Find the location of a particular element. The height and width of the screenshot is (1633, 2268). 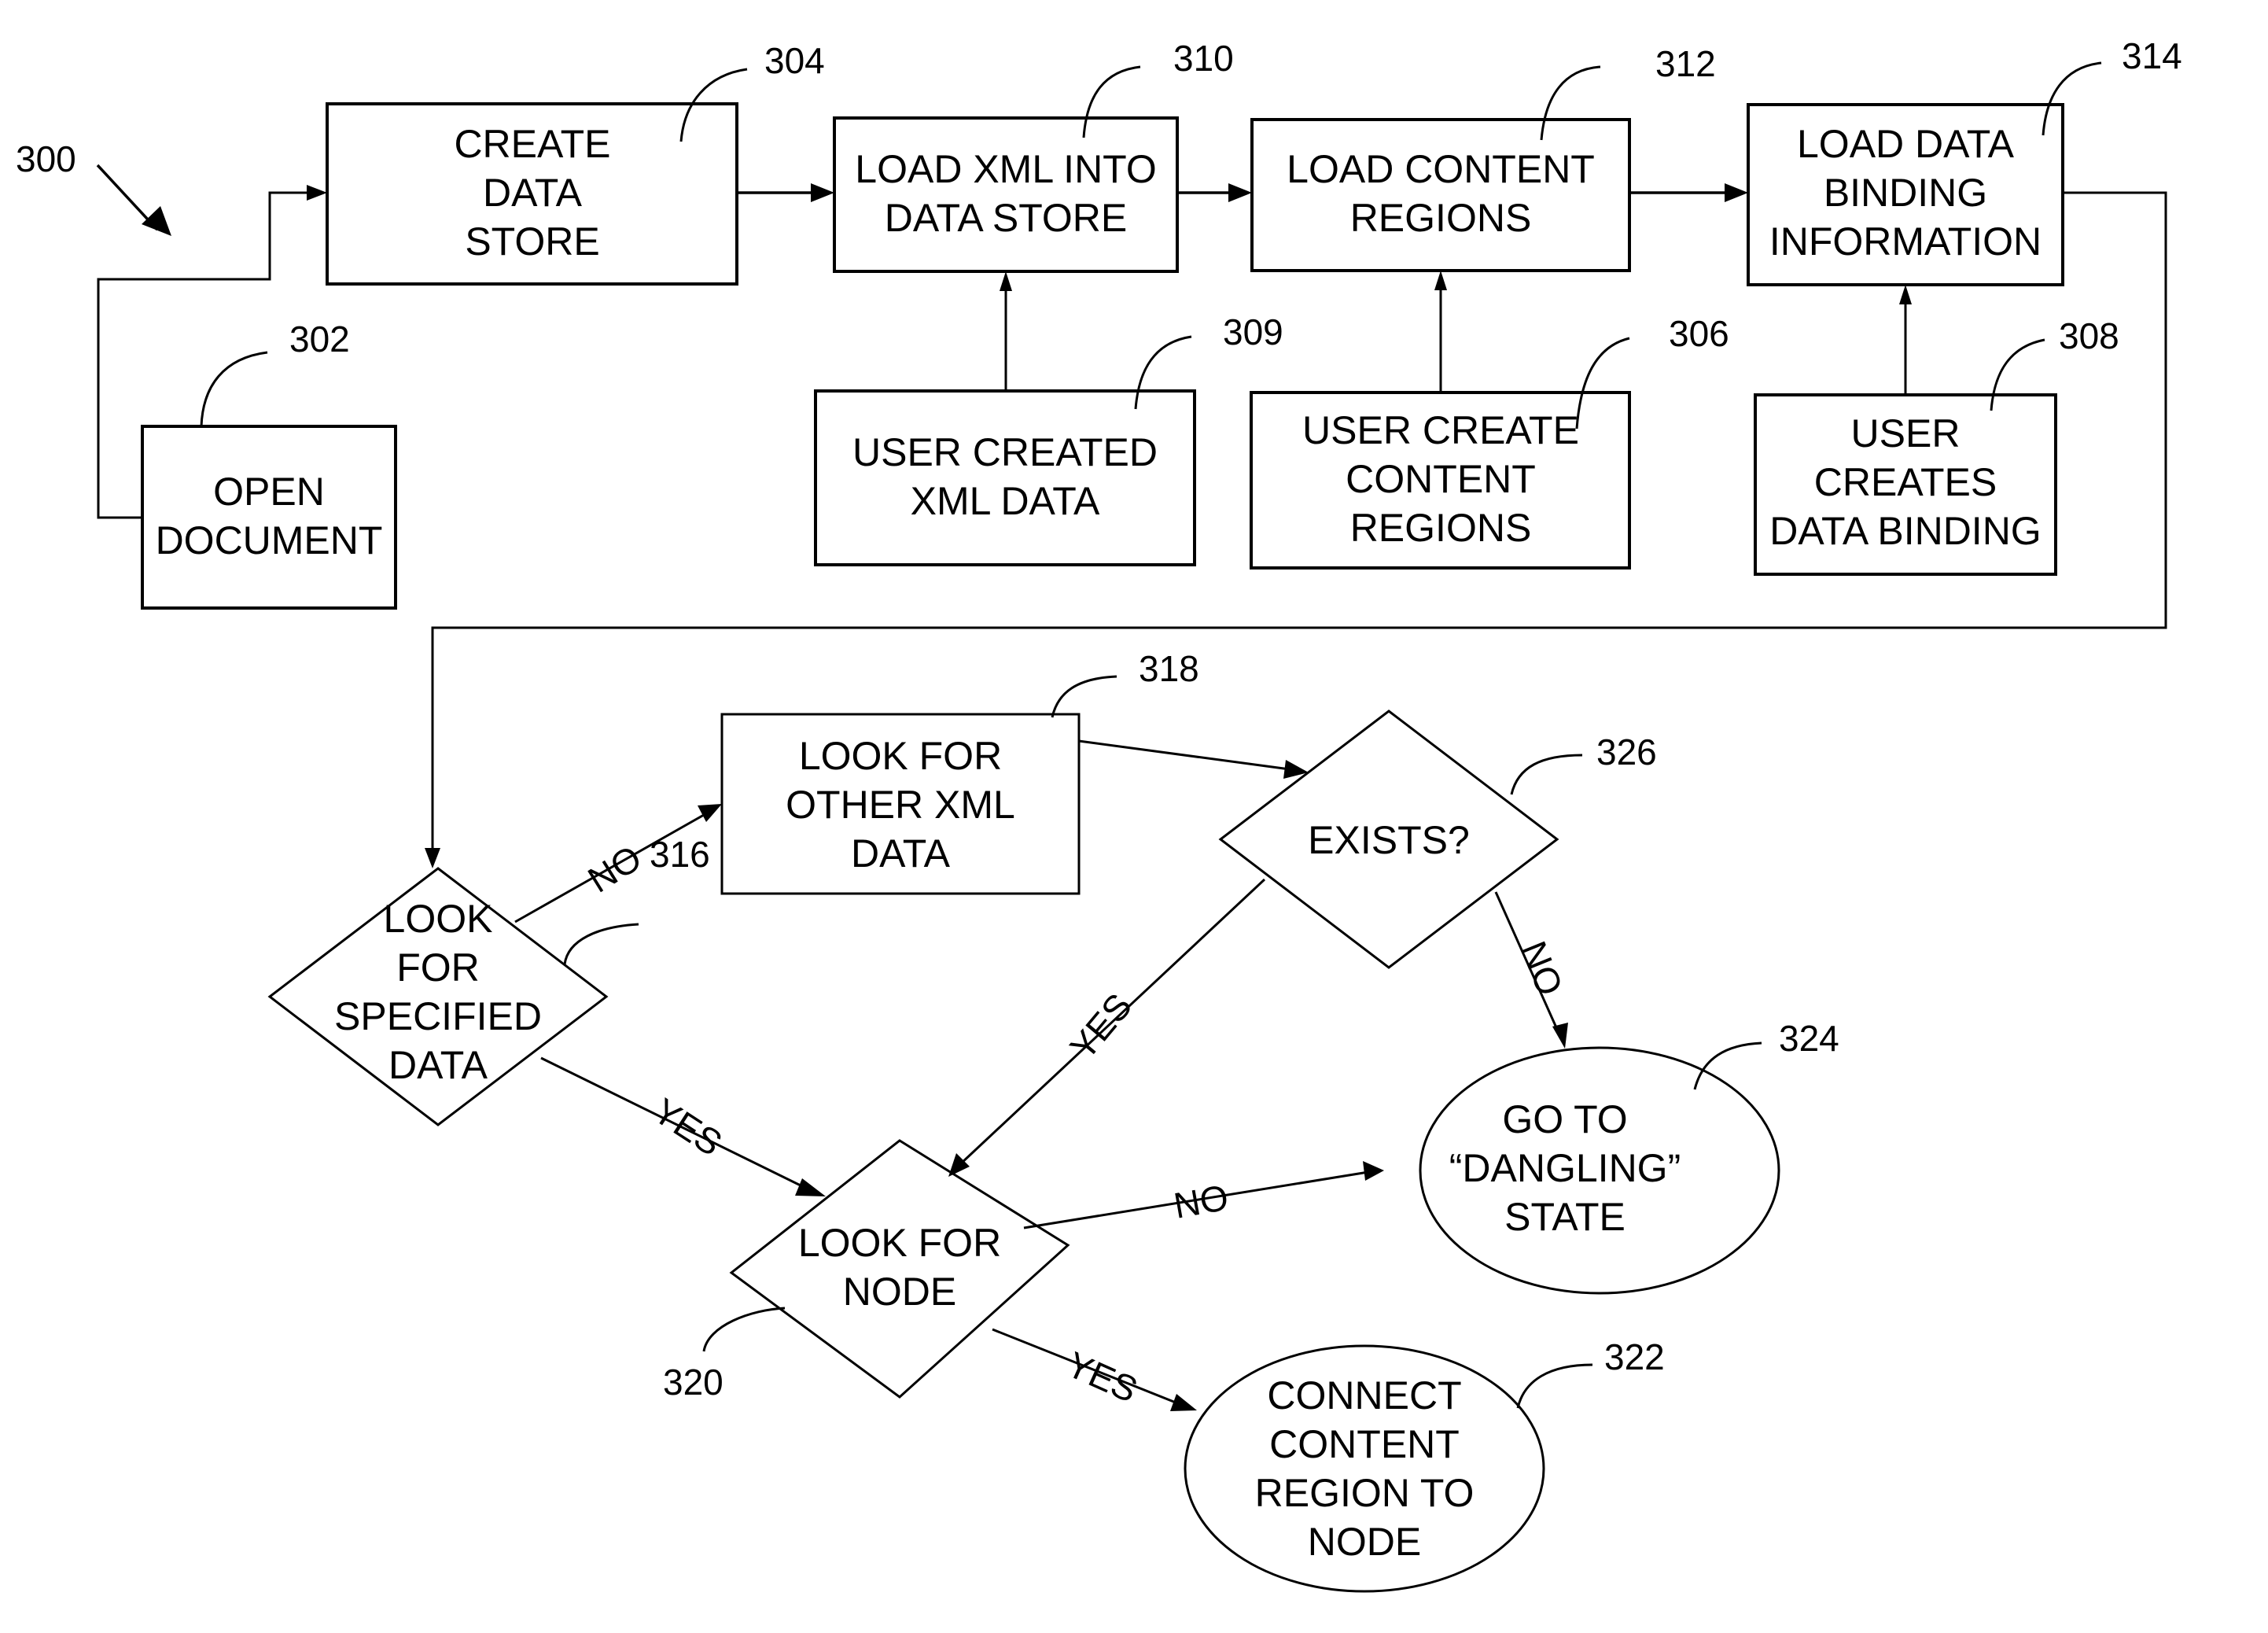

node-user-created-xml: USER CREATED XML DATA is located at coordinates (1005, 477).